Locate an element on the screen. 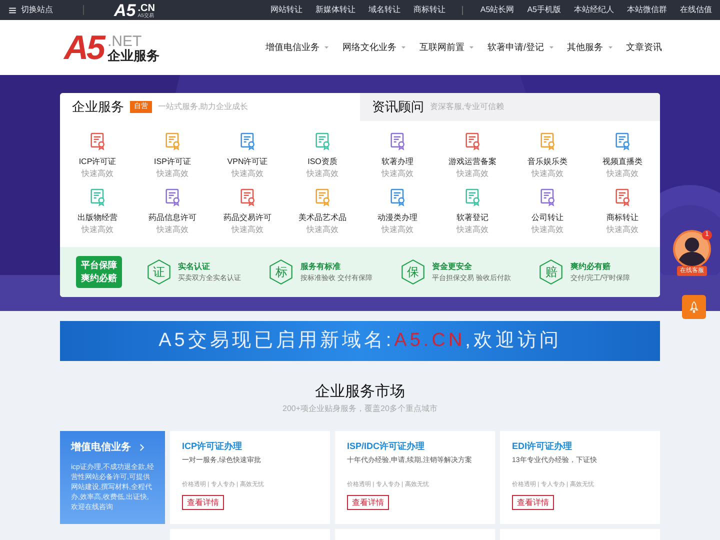 This screenshot has height=540, width=720. panel-tab: 资讯顾问 资深客服,专业可信赖 is located at coordinates (510, 107).